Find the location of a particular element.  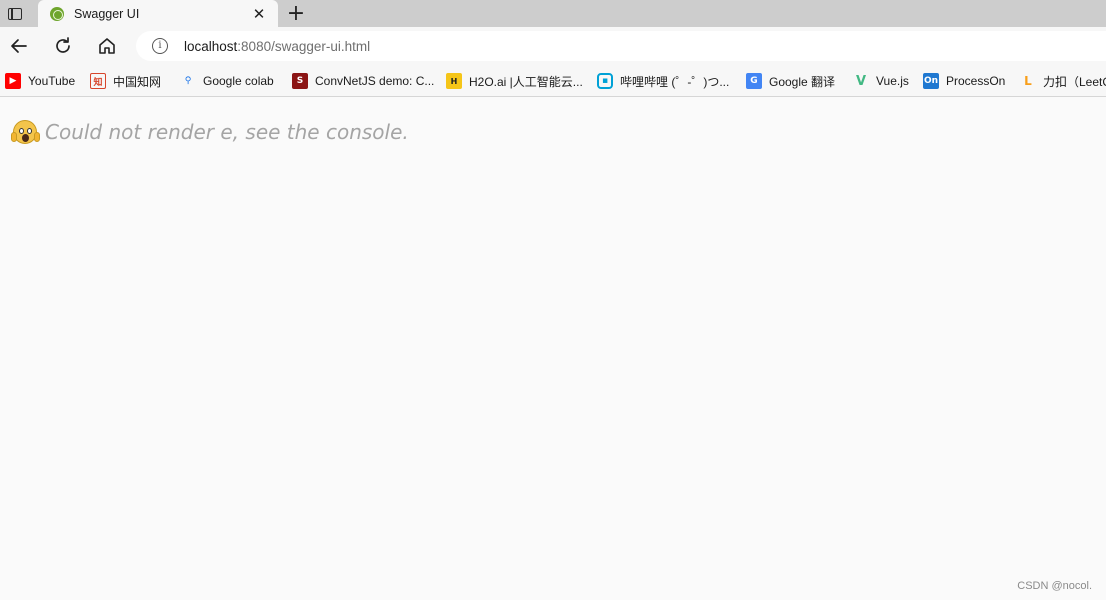

bookmark-item: ▶ YouTube is located at coordinates (40, 81).